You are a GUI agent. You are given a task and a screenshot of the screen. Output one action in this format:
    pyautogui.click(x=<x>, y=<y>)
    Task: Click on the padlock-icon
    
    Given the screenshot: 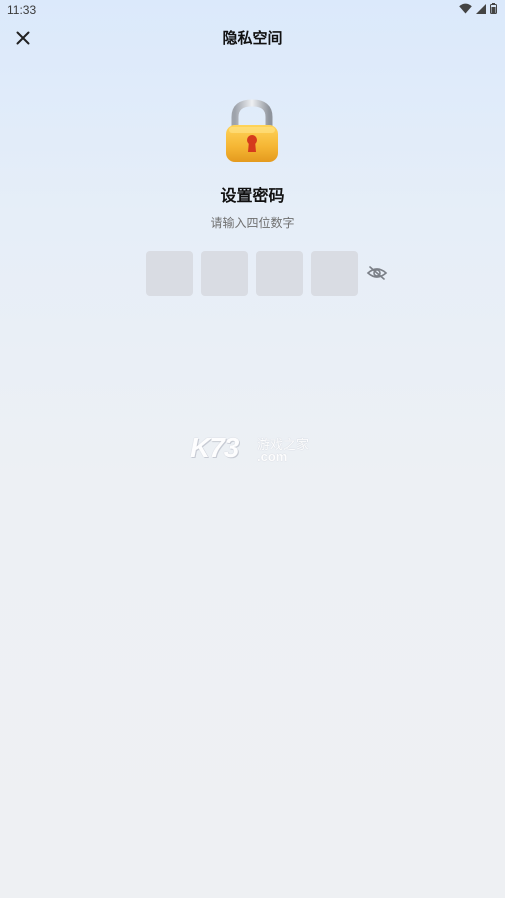 What is the action you would take?
    pyautogui.click(x=252, y=132)
    